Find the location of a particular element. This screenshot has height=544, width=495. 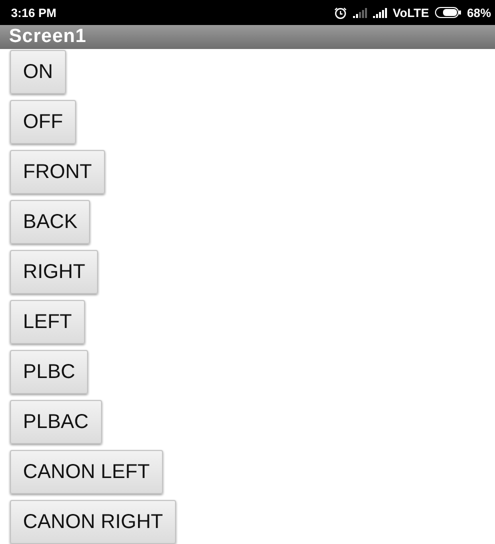

command-button: LEFT is located at coordinates (47, 322).